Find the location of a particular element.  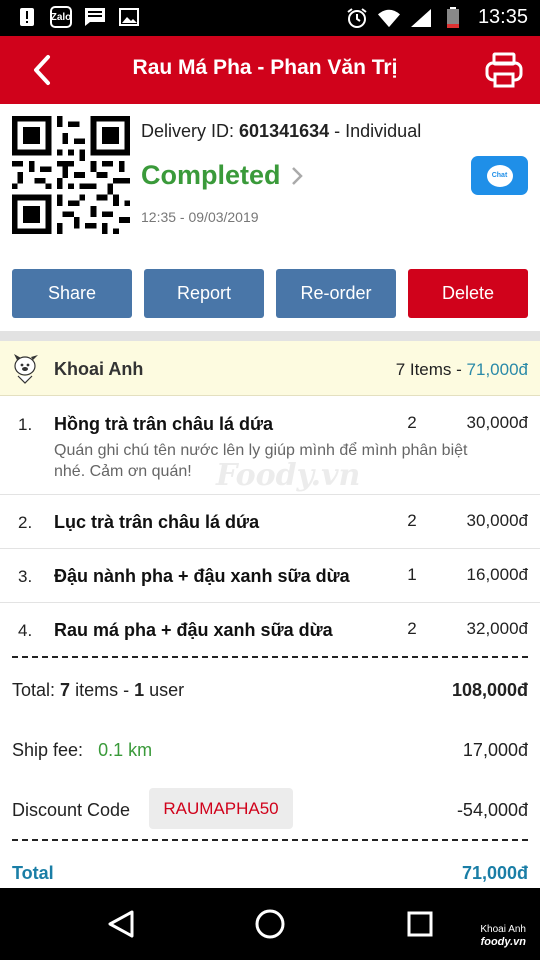

delivery-type: - Individual is located at coordinates (378, 131).